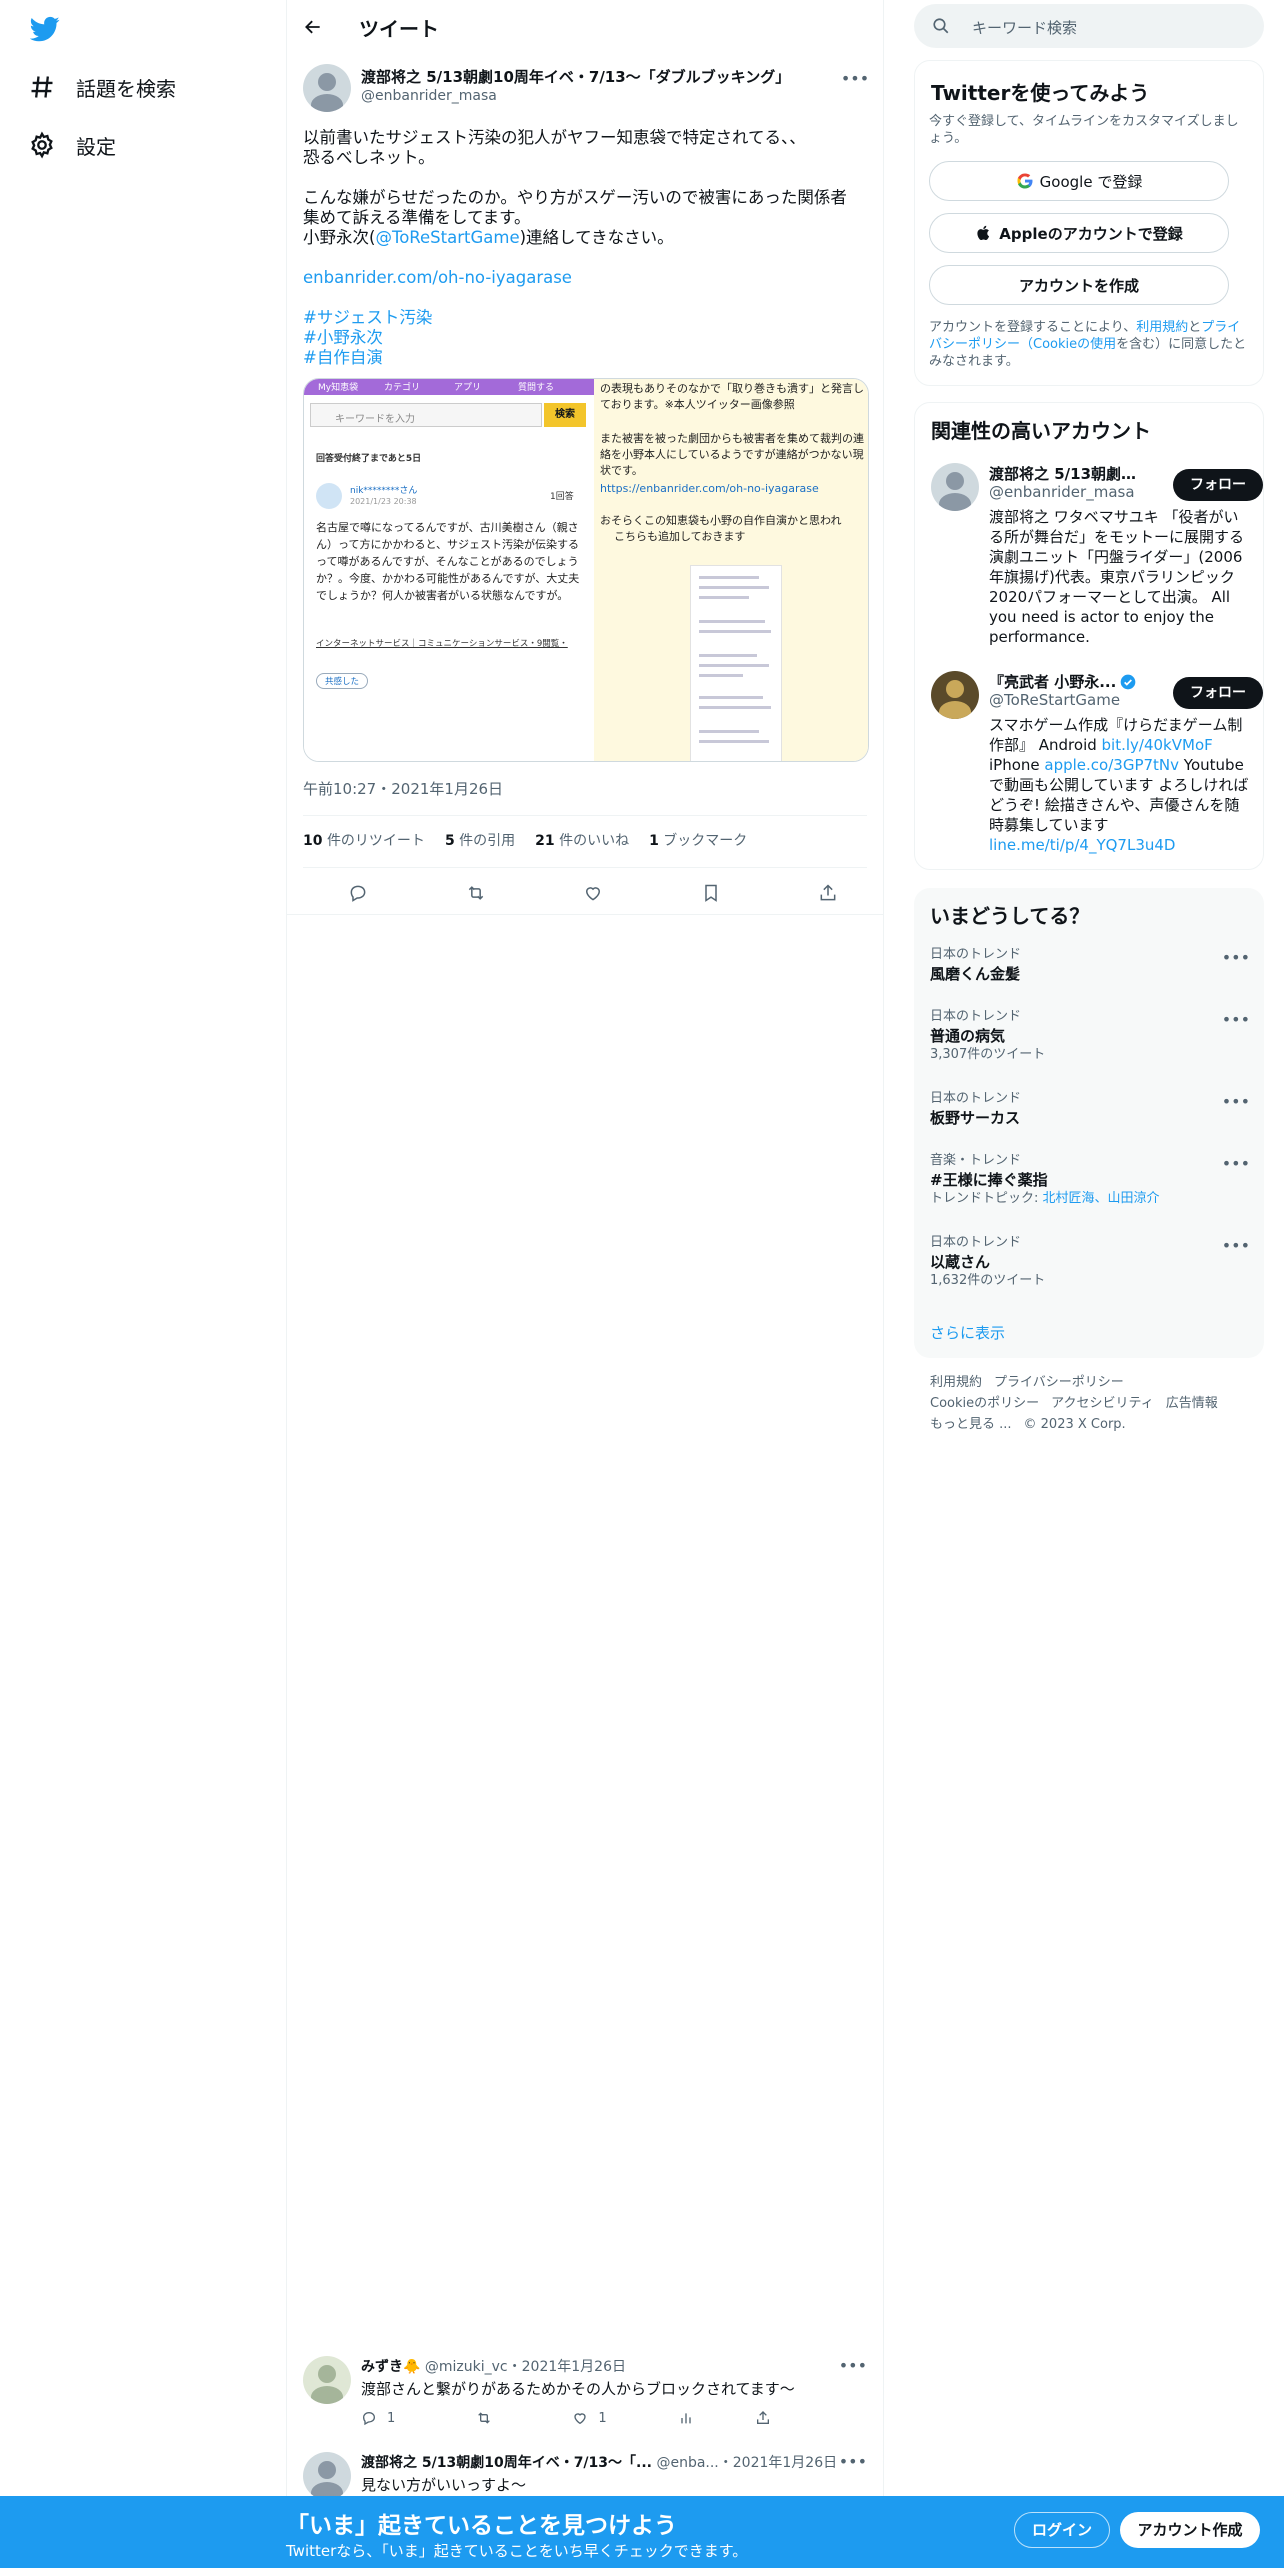 The image size is (1284, 2568). What do you see at coordinates (45, 29) in the screenshot?
I see `twitter-logo-icon` at bounding box center [45, 29].